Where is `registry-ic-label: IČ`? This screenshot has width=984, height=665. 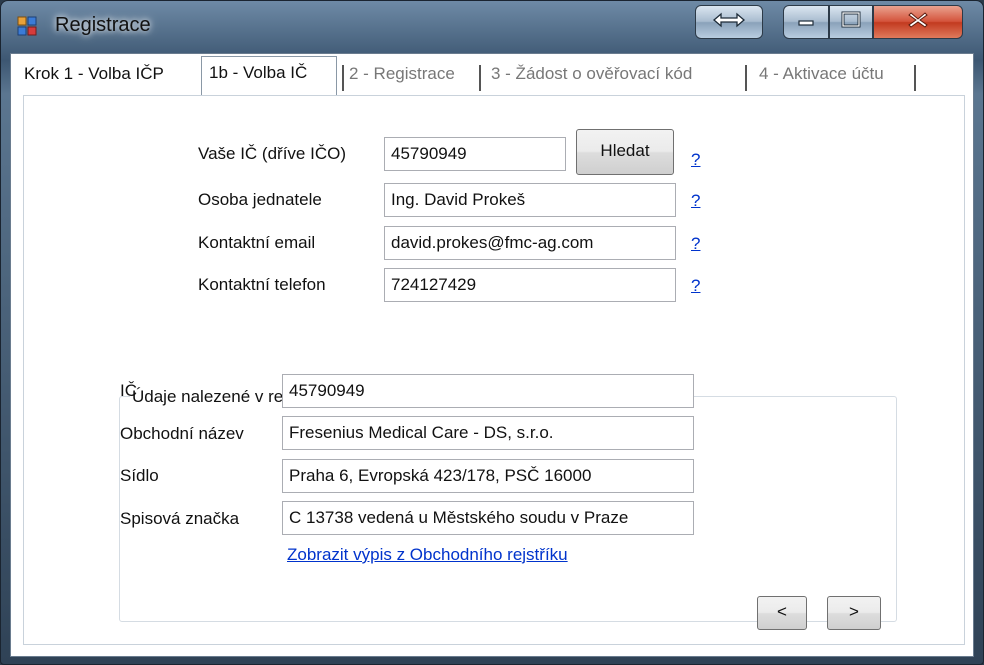
registry-ic-label: IČ is located at coordinates (128, 390).